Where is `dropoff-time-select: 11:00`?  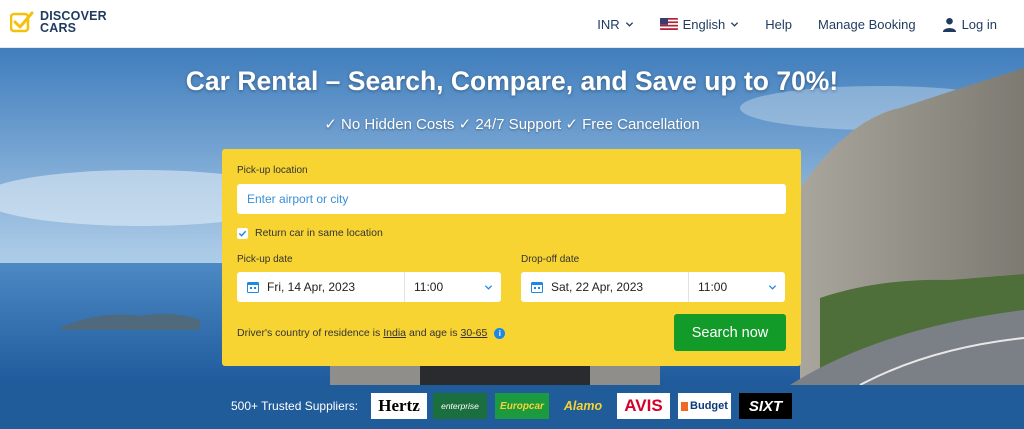 dropoff-time-select: 11:00 is located at coordinates (737, 287).